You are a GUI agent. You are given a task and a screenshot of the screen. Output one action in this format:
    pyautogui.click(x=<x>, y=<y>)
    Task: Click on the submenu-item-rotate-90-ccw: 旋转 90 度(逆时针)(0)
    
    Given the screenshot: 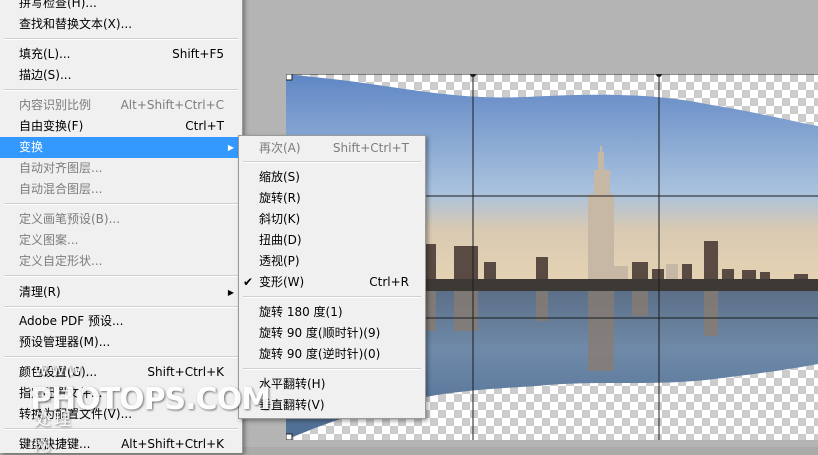 What is the action you would take?
    pyautogui.click(x=332, y=354)
    